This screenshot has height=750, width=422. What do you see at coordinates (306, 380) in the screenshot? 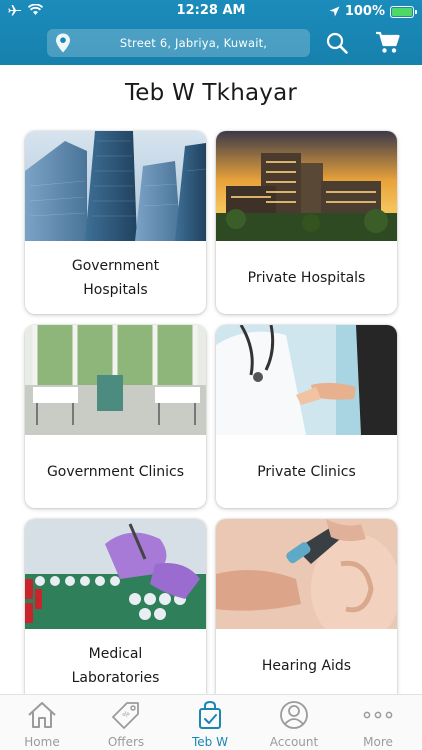
I see `private-clinics-image` at bounding box center [306, 380].